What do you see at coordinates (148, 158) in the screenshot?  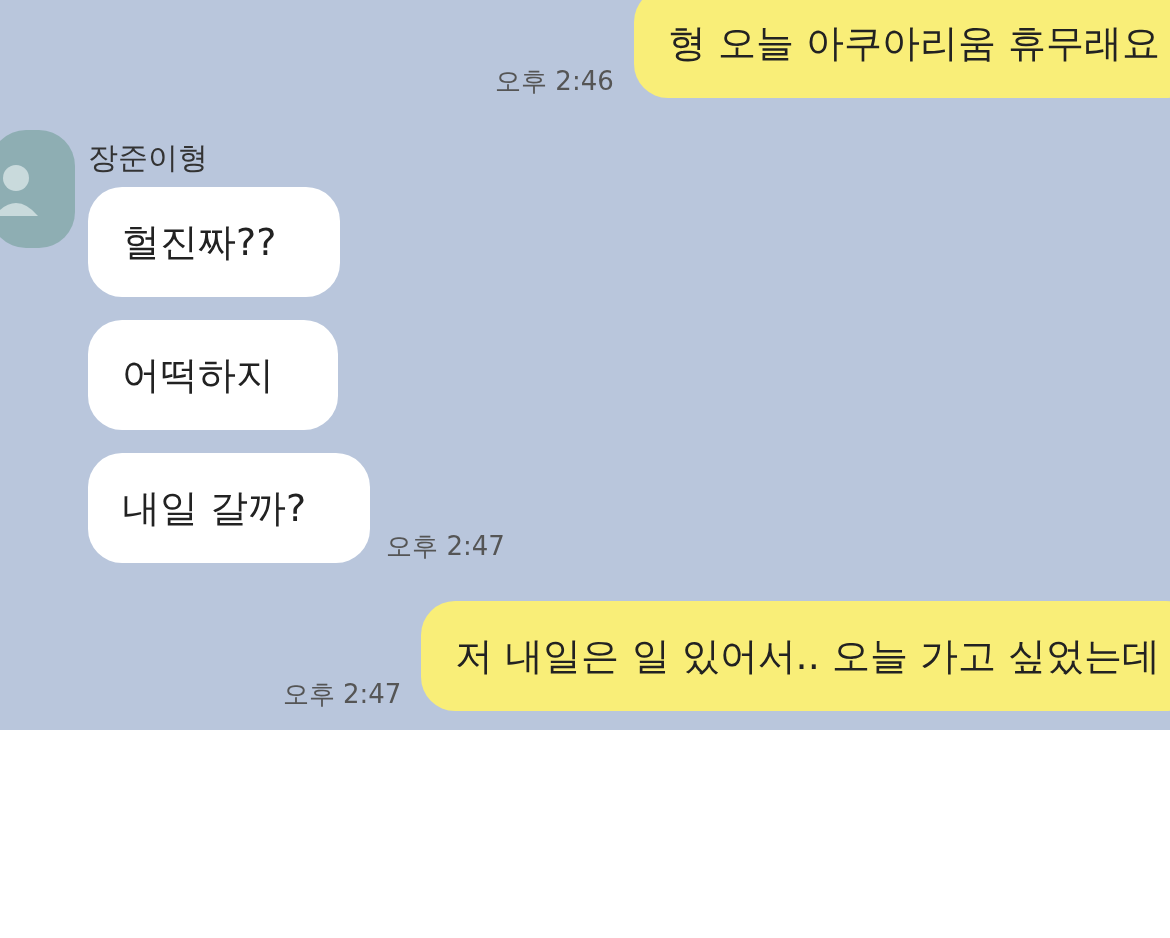 I see `sender-name: 장준이형` at bounding box center [148, 158].